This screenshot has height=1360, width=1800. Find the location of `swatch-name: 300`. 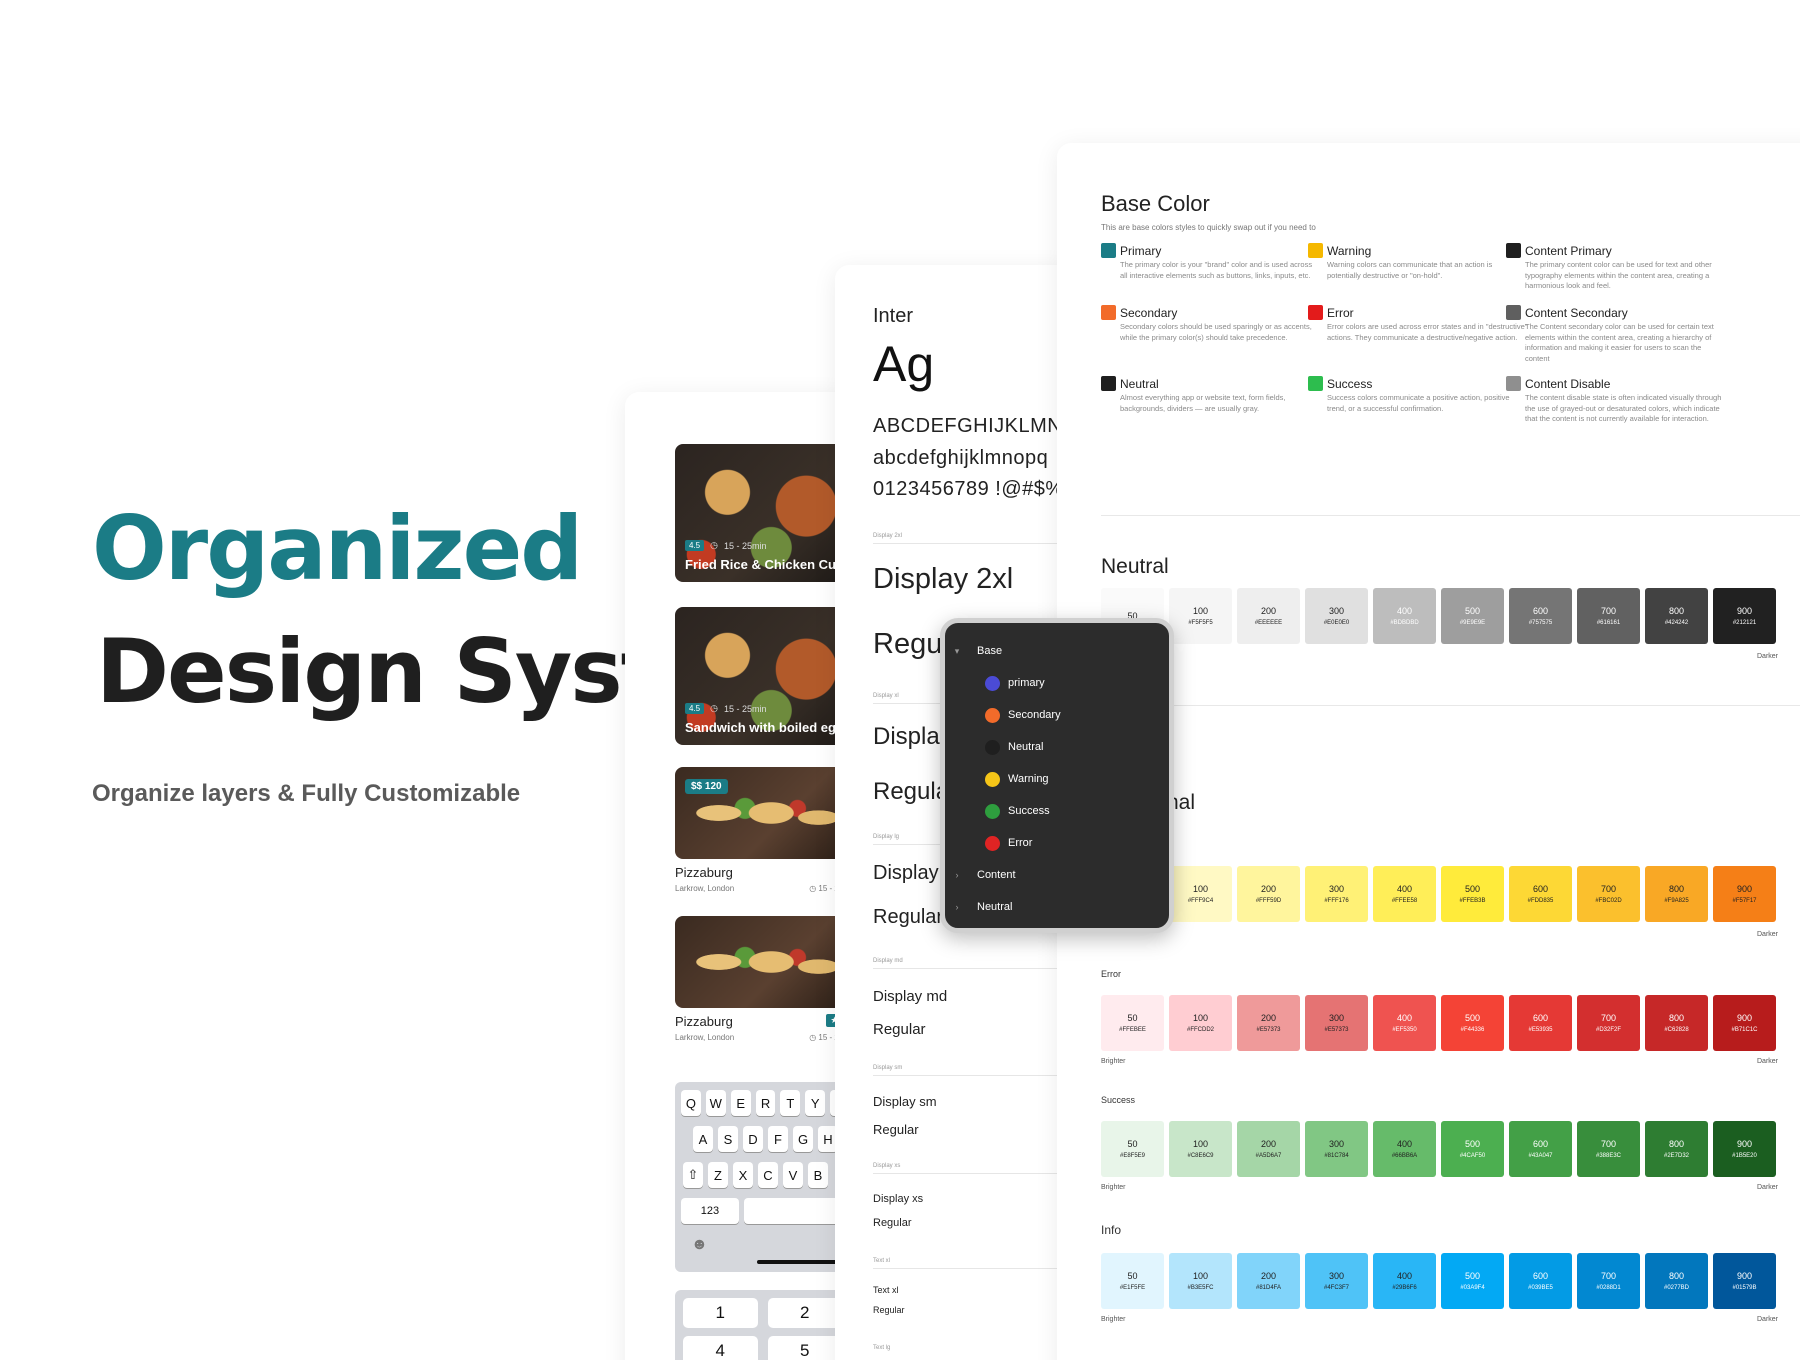

swatch-name: 300 is located at coordinates (1336, 1144).